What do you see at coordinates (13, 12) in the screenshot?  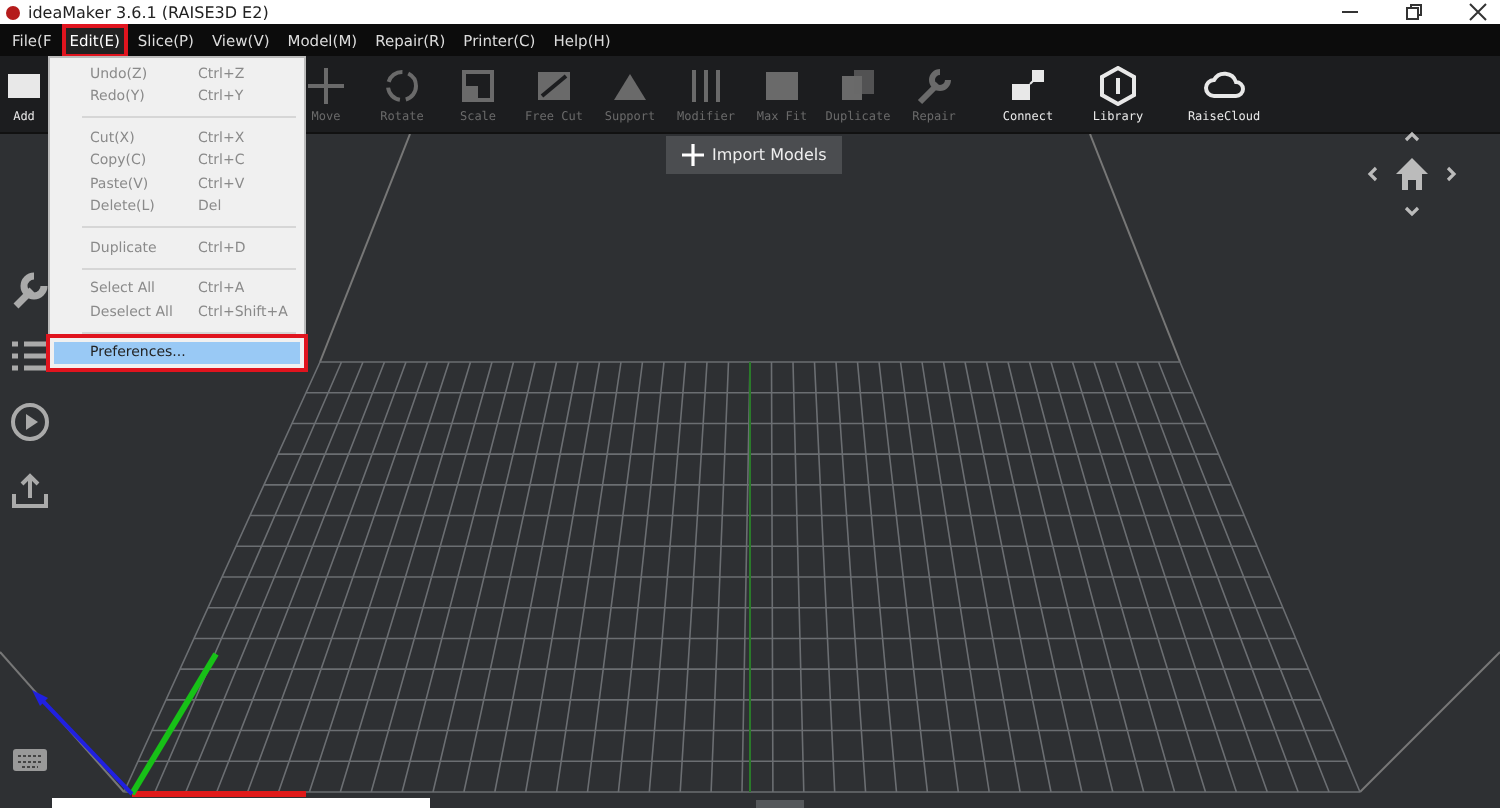 I see `app-logo-icon` at bounding box center [13, 12].